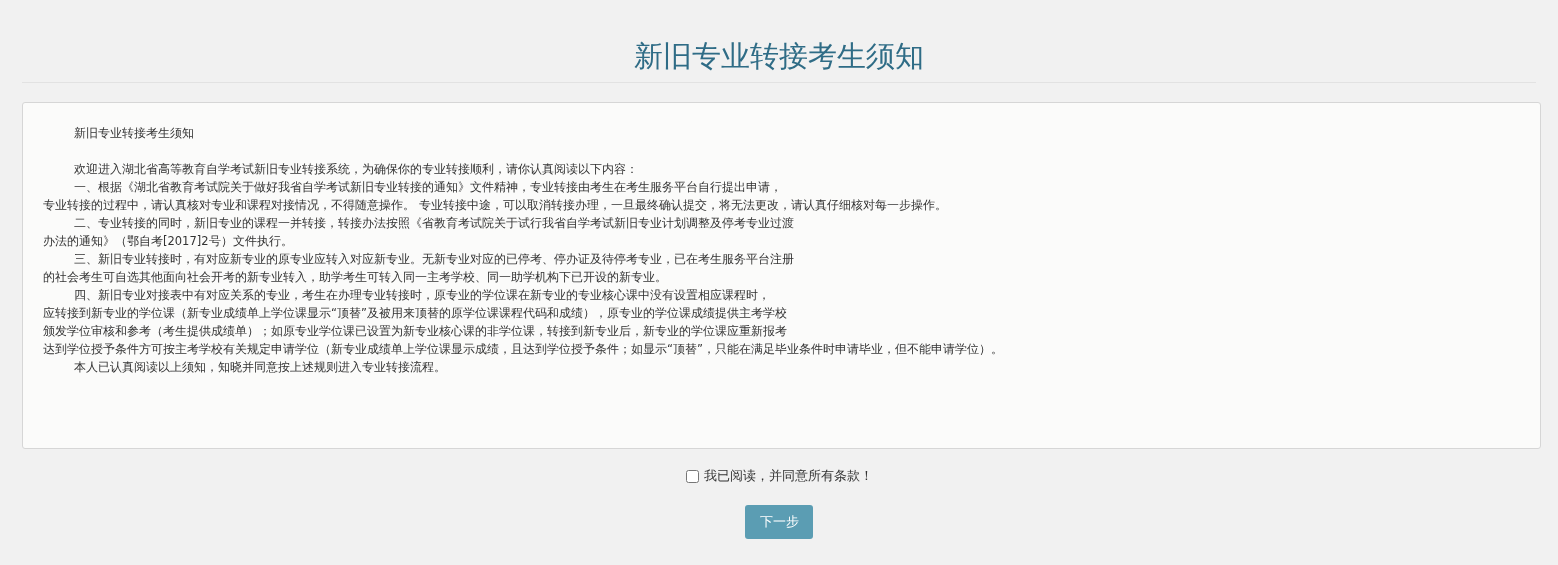 This screenshot has height=565, width=1558. Describe the element at coordinates (415, 313) in the screenshot. I see `notice-text: 应转接到新专业的学位课（新专业成绩单上学位课显示“顶替”及被用来顶替的原学位课课程代码和成绩），原专业的学位课成绩提供主考学校` at that location.